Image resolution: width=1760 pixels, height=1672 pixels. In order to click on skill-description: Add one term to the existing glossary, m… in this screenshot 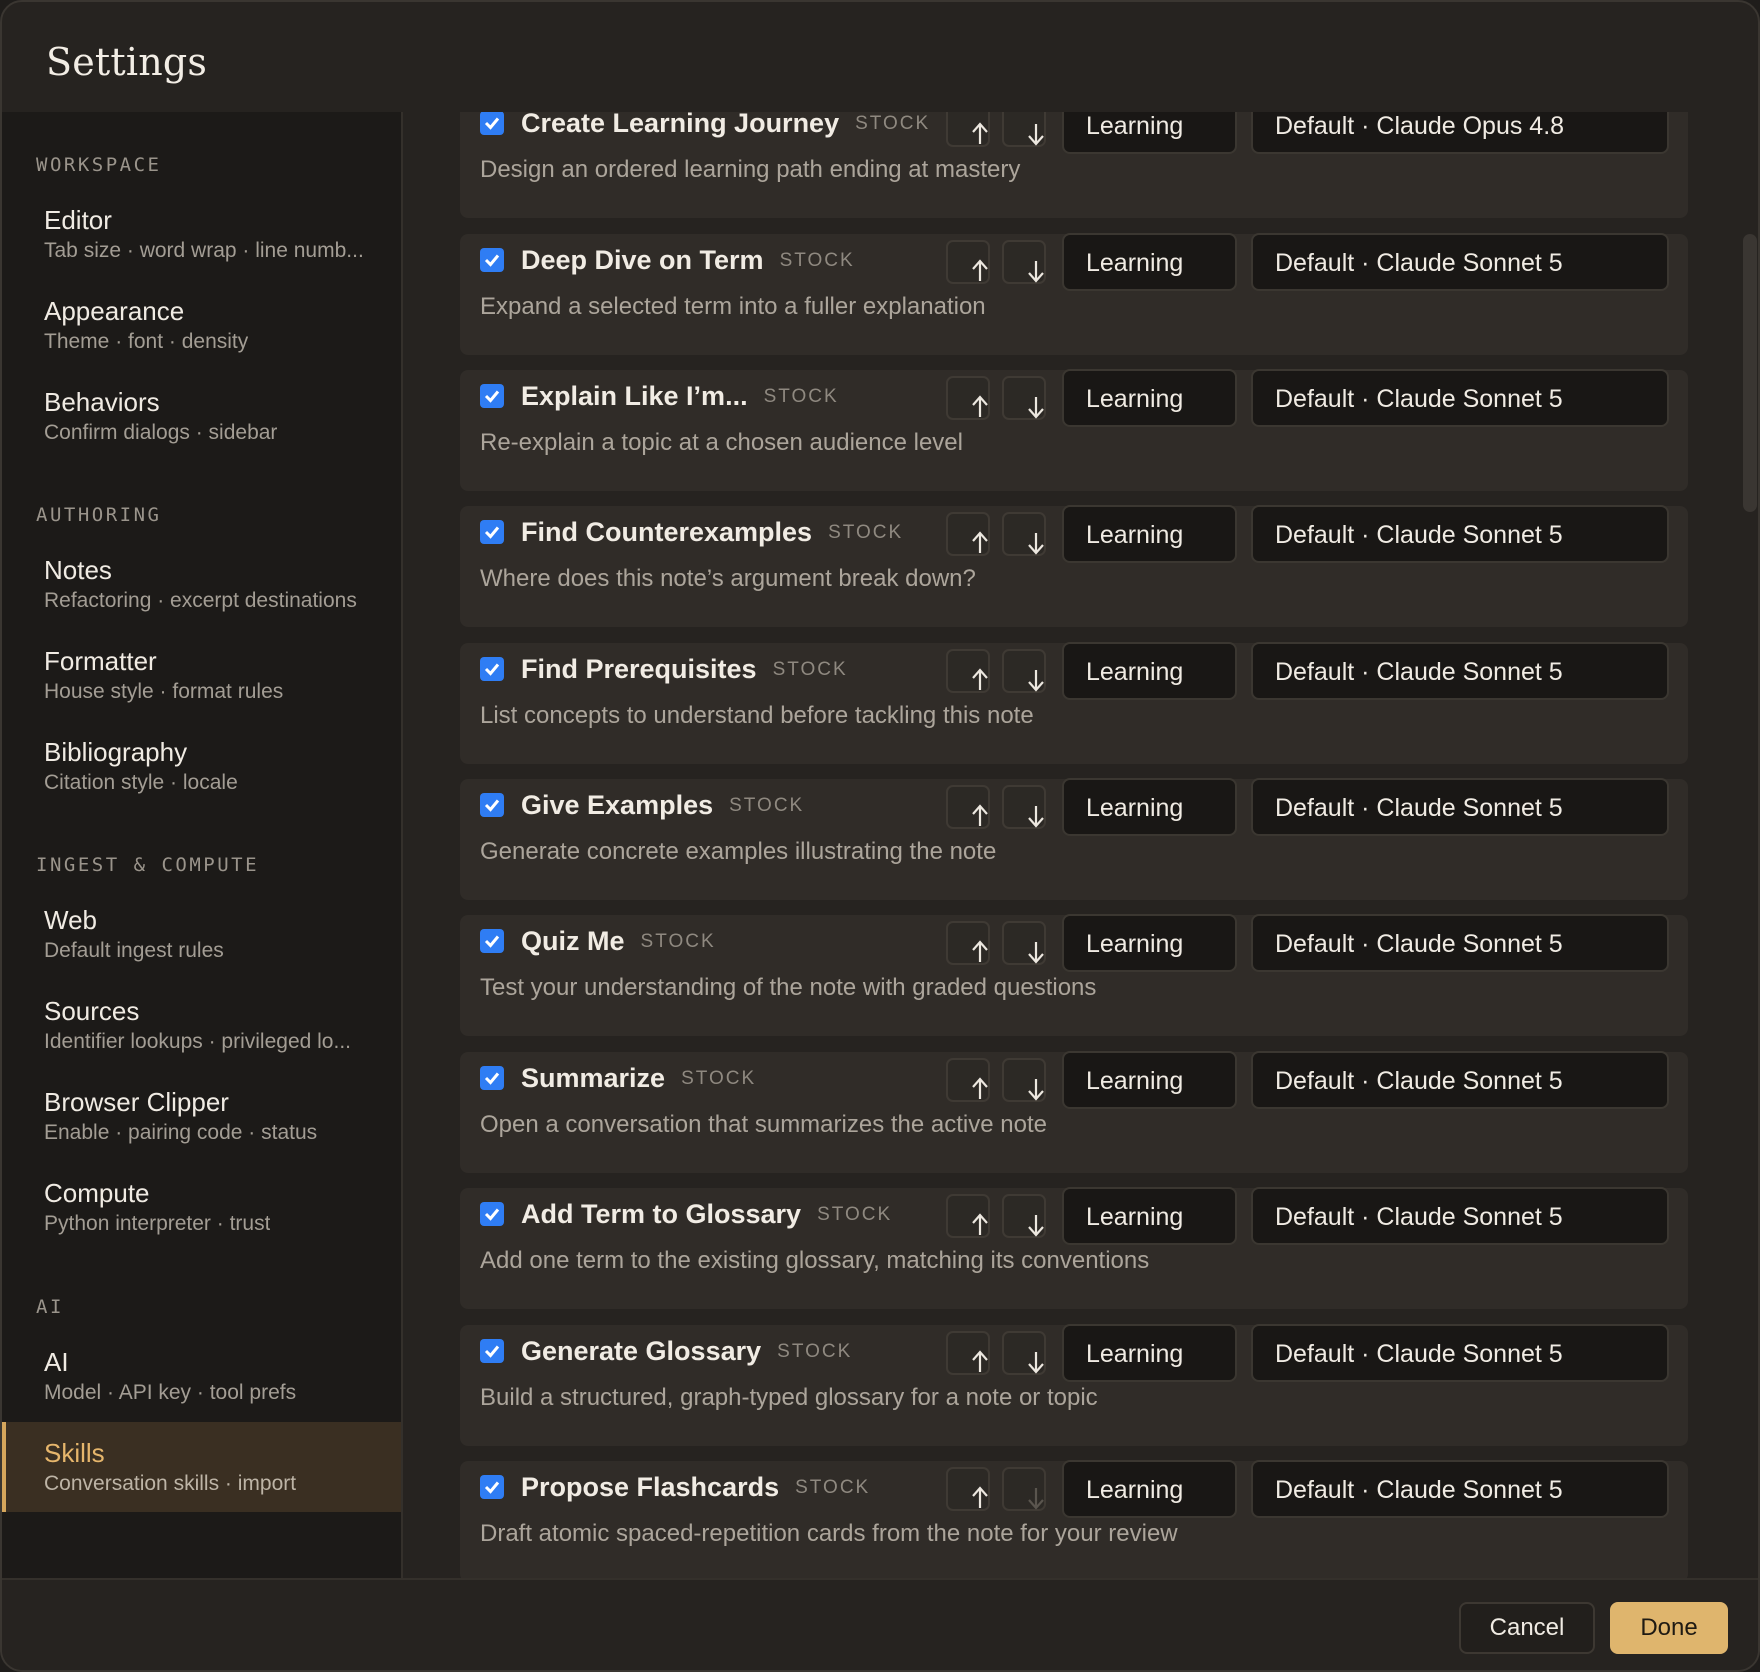, I will do `click(815, 1260)`.